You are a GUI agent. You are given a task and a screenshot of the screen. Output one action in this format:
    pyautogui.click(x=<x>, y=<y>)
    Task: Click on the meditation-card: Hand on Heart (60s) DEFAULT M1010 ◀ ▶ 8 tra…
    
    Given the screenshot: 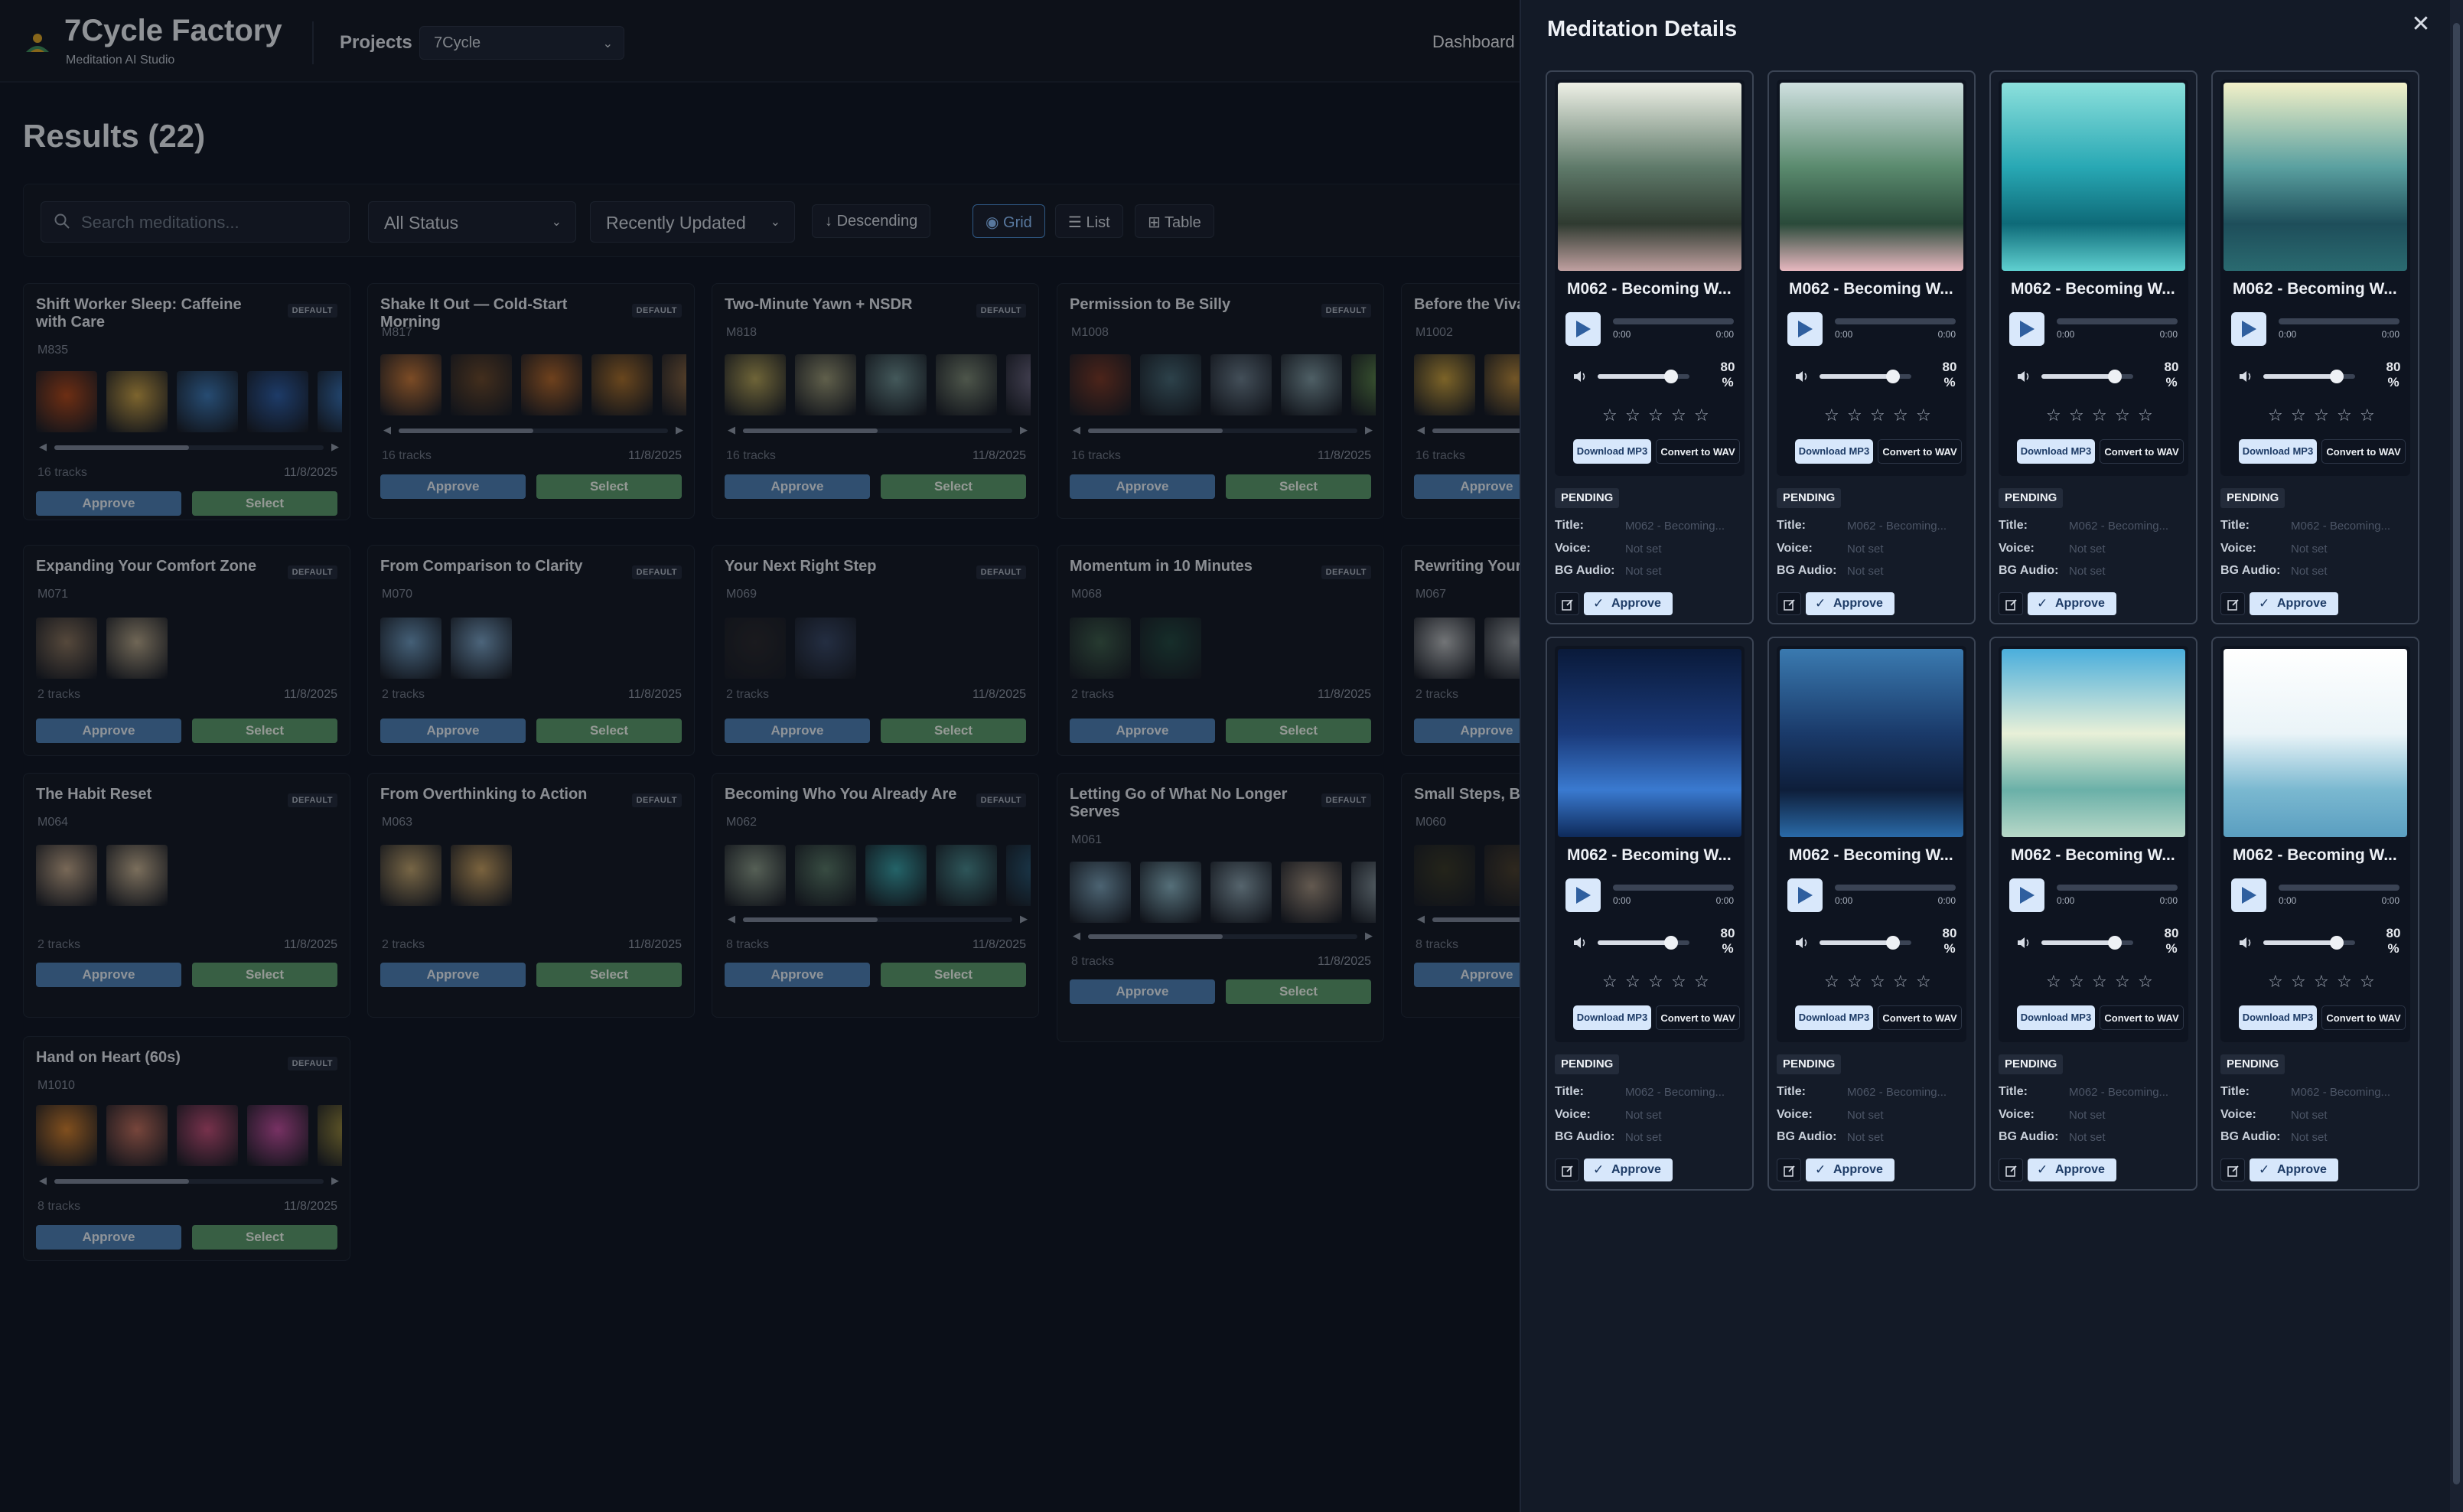 What is the action you would take?
    pyautogui.click(x=187, y=1148)
    